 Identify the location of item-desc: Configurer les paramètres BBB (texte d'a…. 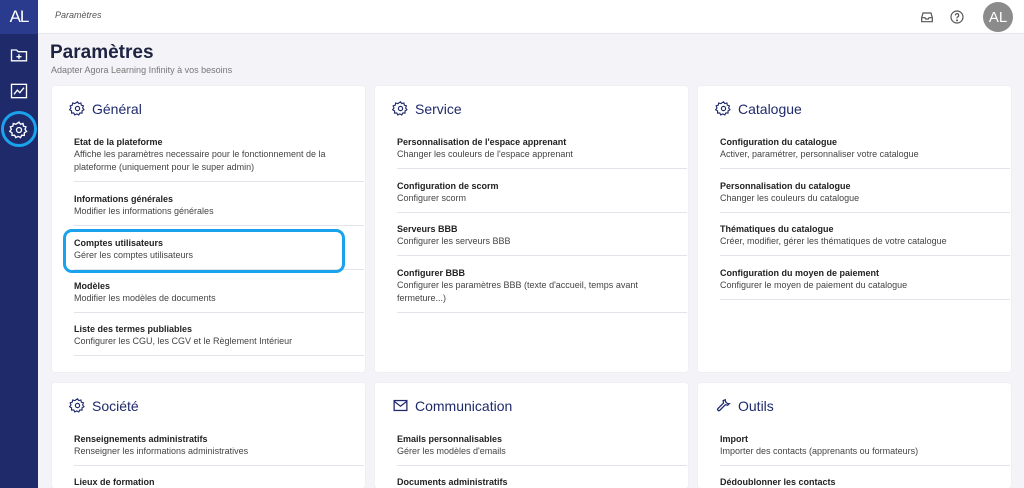
(517, 291).